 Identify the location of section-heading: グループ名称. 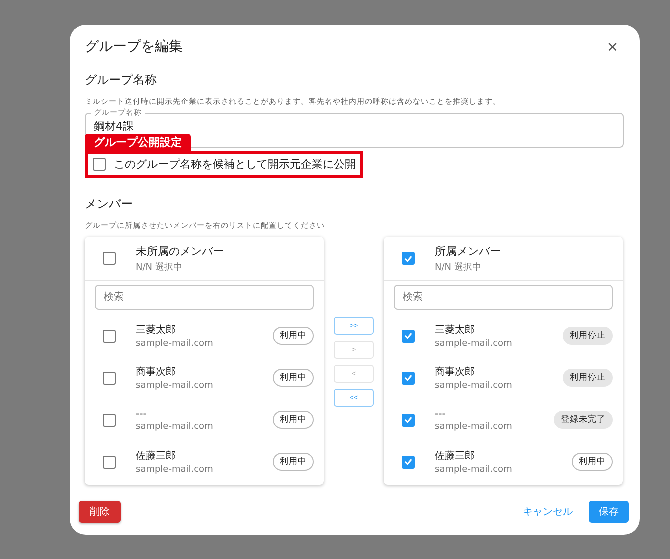
(121, 80).